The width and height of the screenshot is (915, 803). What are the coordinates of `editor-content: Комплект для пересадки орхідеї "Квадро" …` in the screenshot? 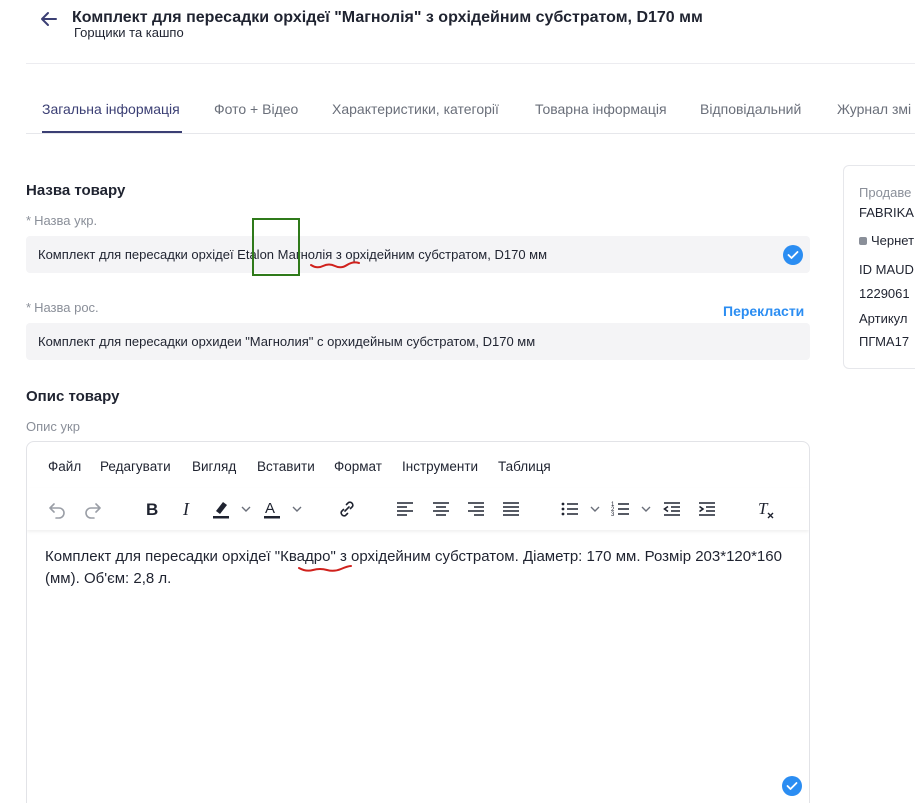 It's located at (415, 568).